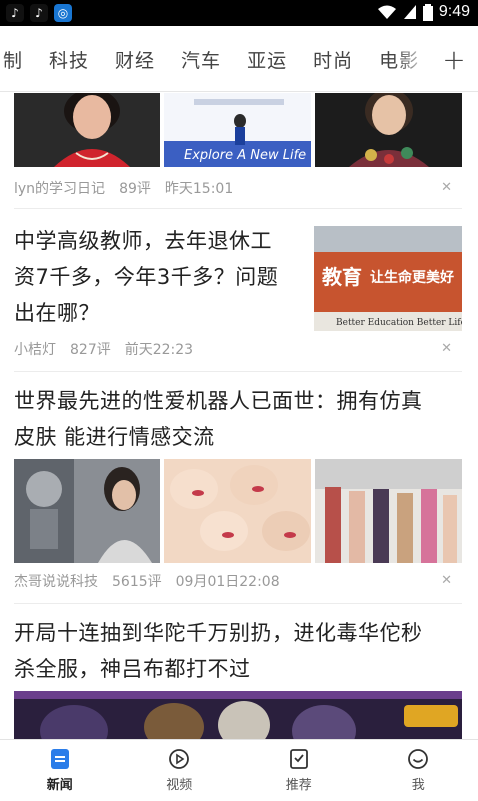 The image size is (478, 801). I want to click on article-title: 世界最先进的性爱机器人已面世：拥有仿真 皮肤 能进行情感交流, so click(238, 419).